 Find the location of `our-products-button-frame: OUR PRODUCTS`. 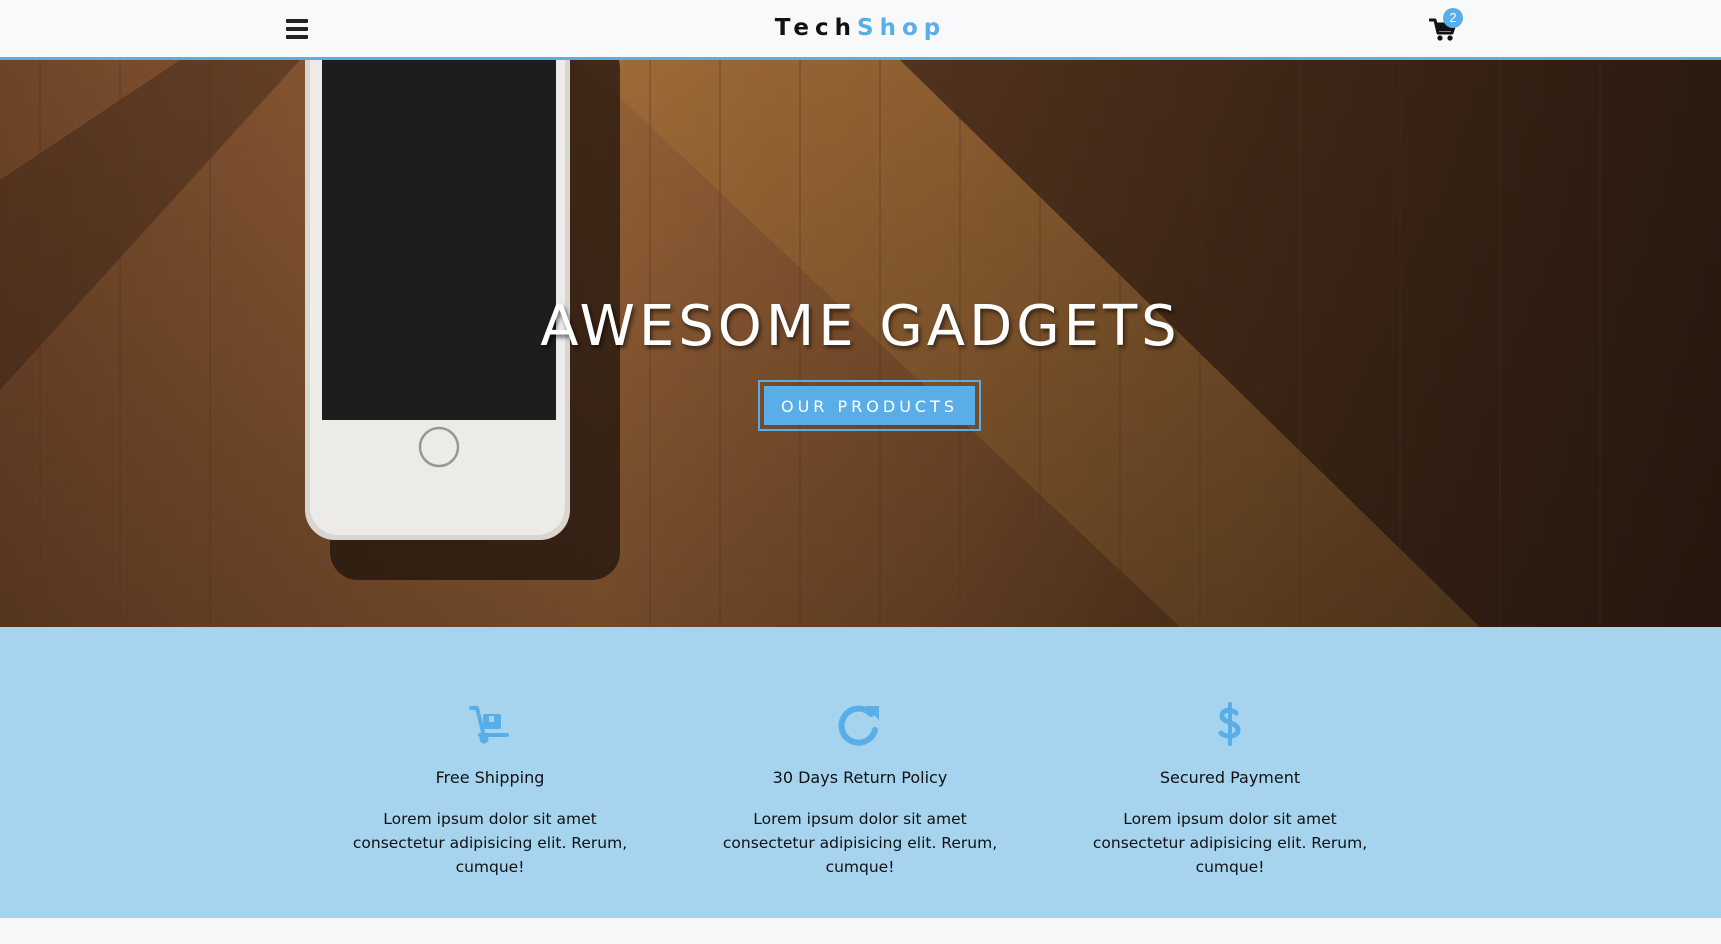

our-products-button-frame: OUR PRODUCTS is located at coordinates (869, 405).